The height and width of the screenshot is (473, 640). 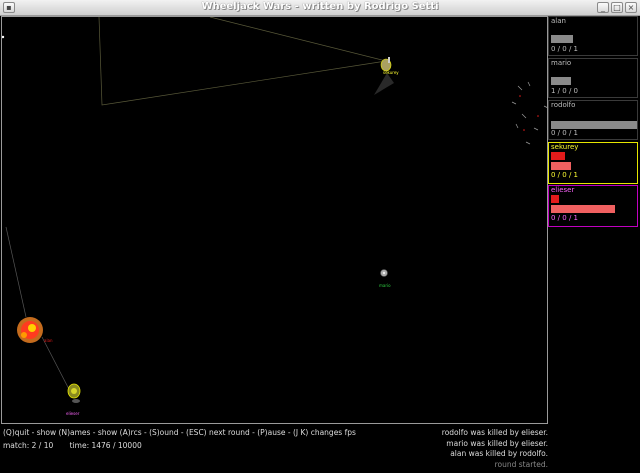 What do you see at coordinates (385, 278) in the screenshot?
I see `tank-mario: mario` at bounding box center [385, 278].